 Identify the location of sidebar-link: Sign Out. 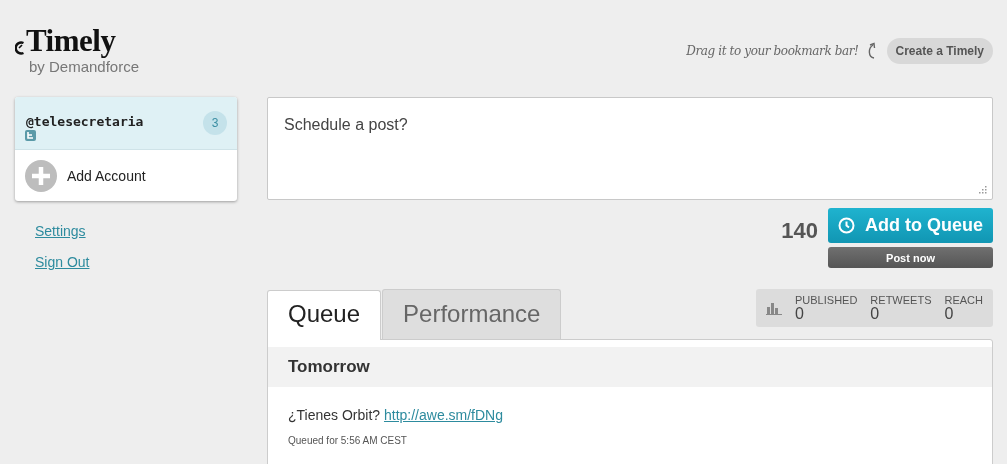
(136, 262).